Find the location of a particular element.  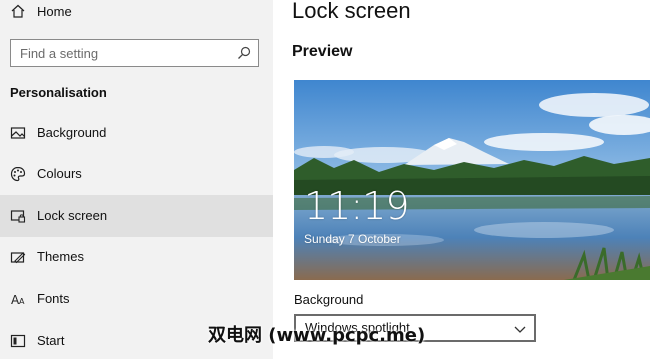

home-icon is located at coordinates (18, 11).